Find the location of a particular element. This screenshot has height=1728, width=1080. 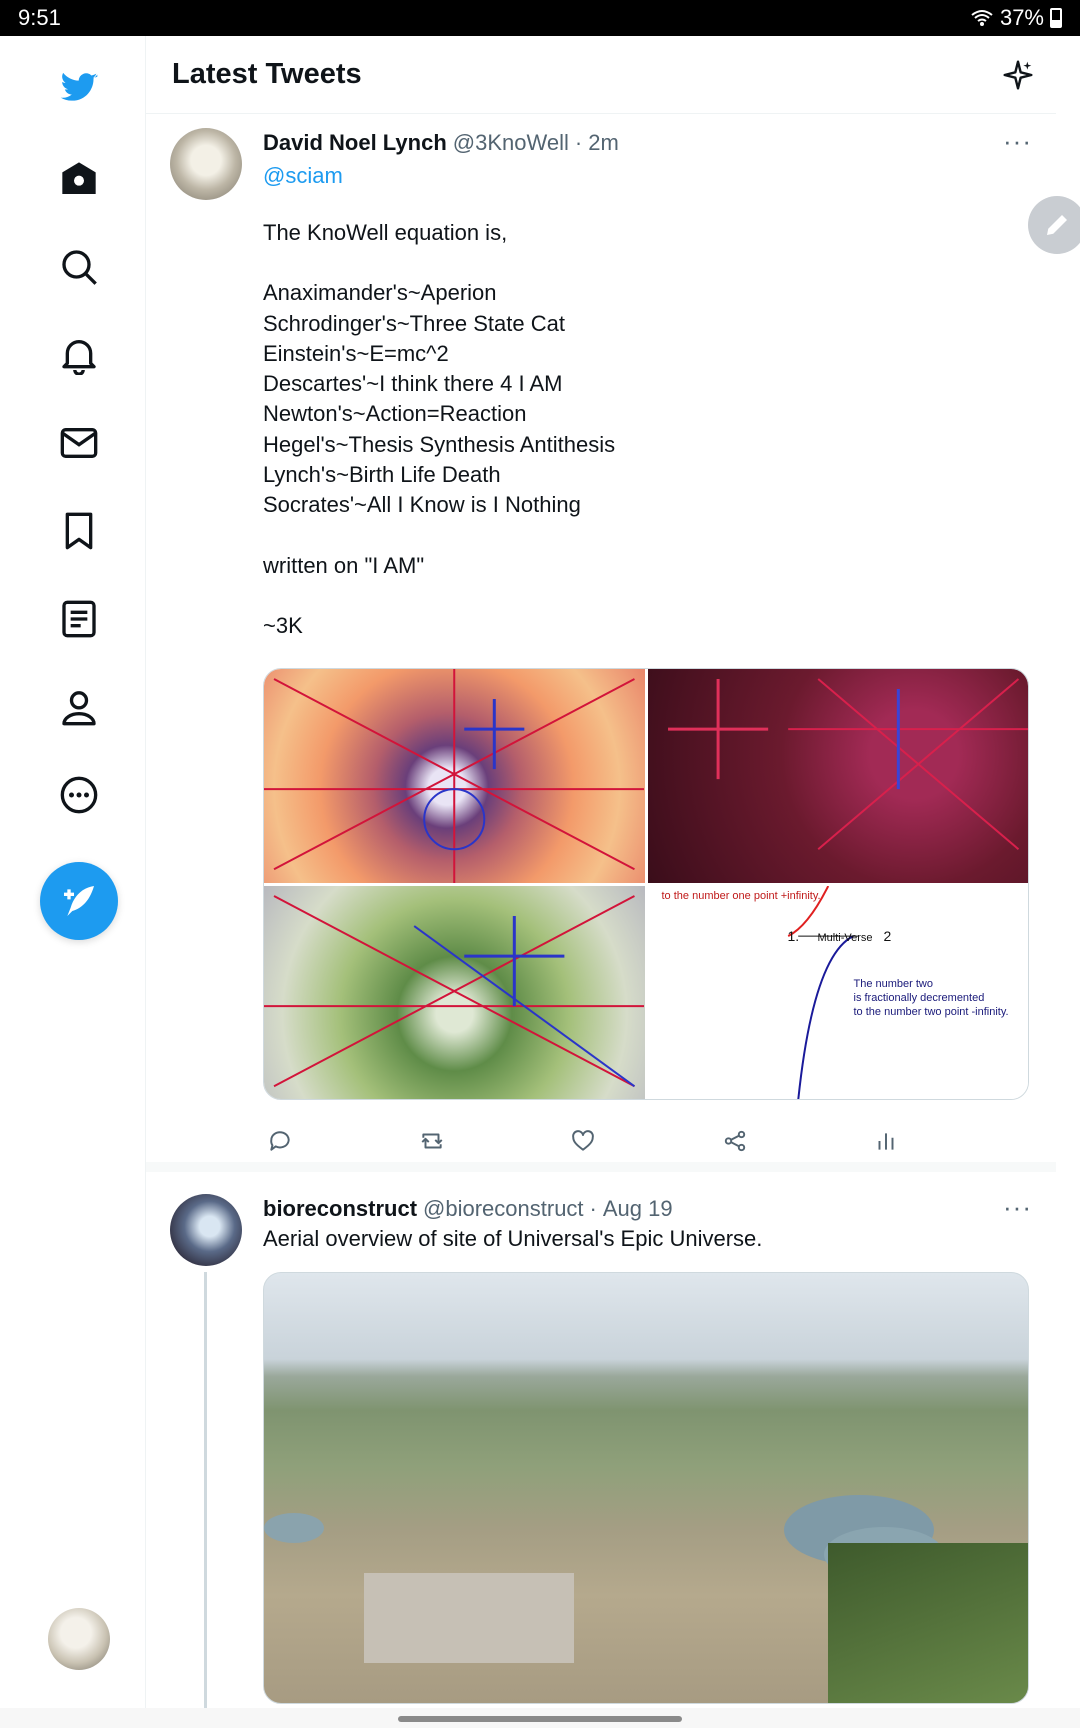

status-bar: 9:51 37% is located at coordinates (540, 18).